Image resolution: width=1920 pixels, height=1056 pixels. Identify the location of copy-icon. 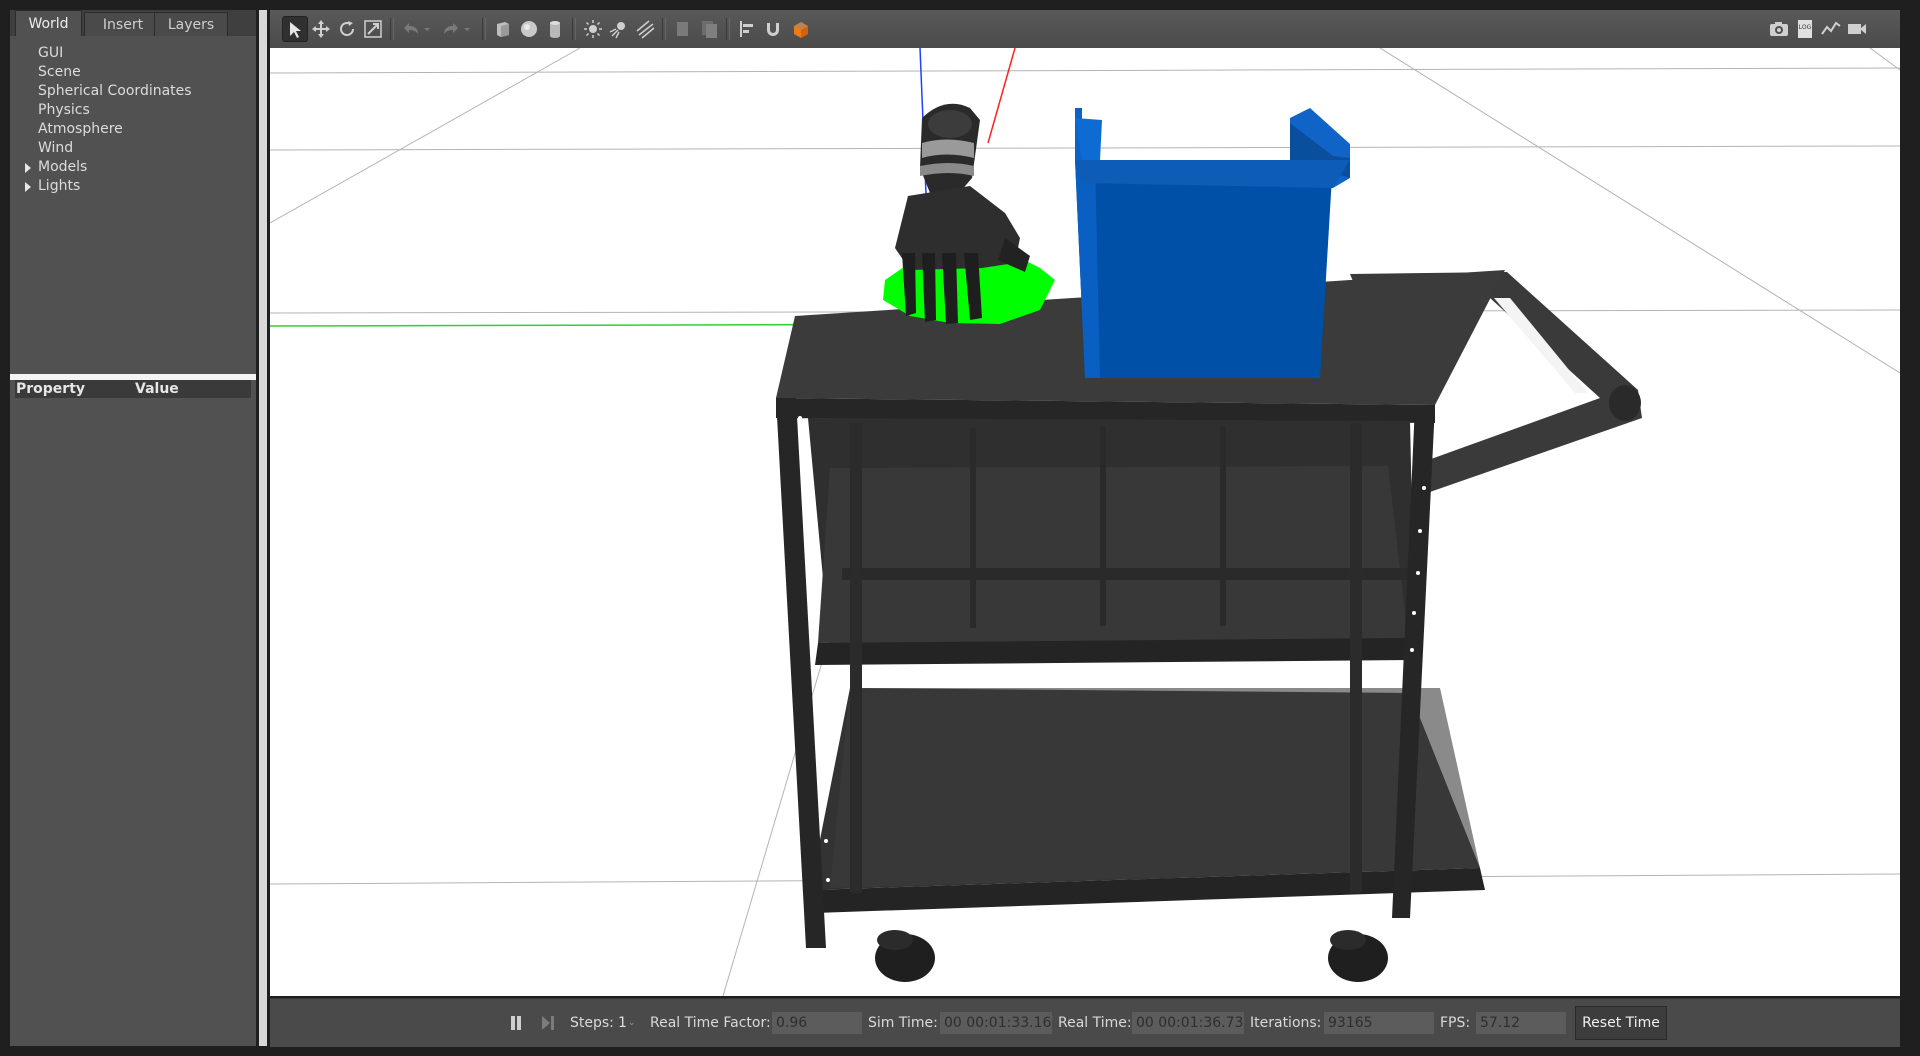
(682, 29).